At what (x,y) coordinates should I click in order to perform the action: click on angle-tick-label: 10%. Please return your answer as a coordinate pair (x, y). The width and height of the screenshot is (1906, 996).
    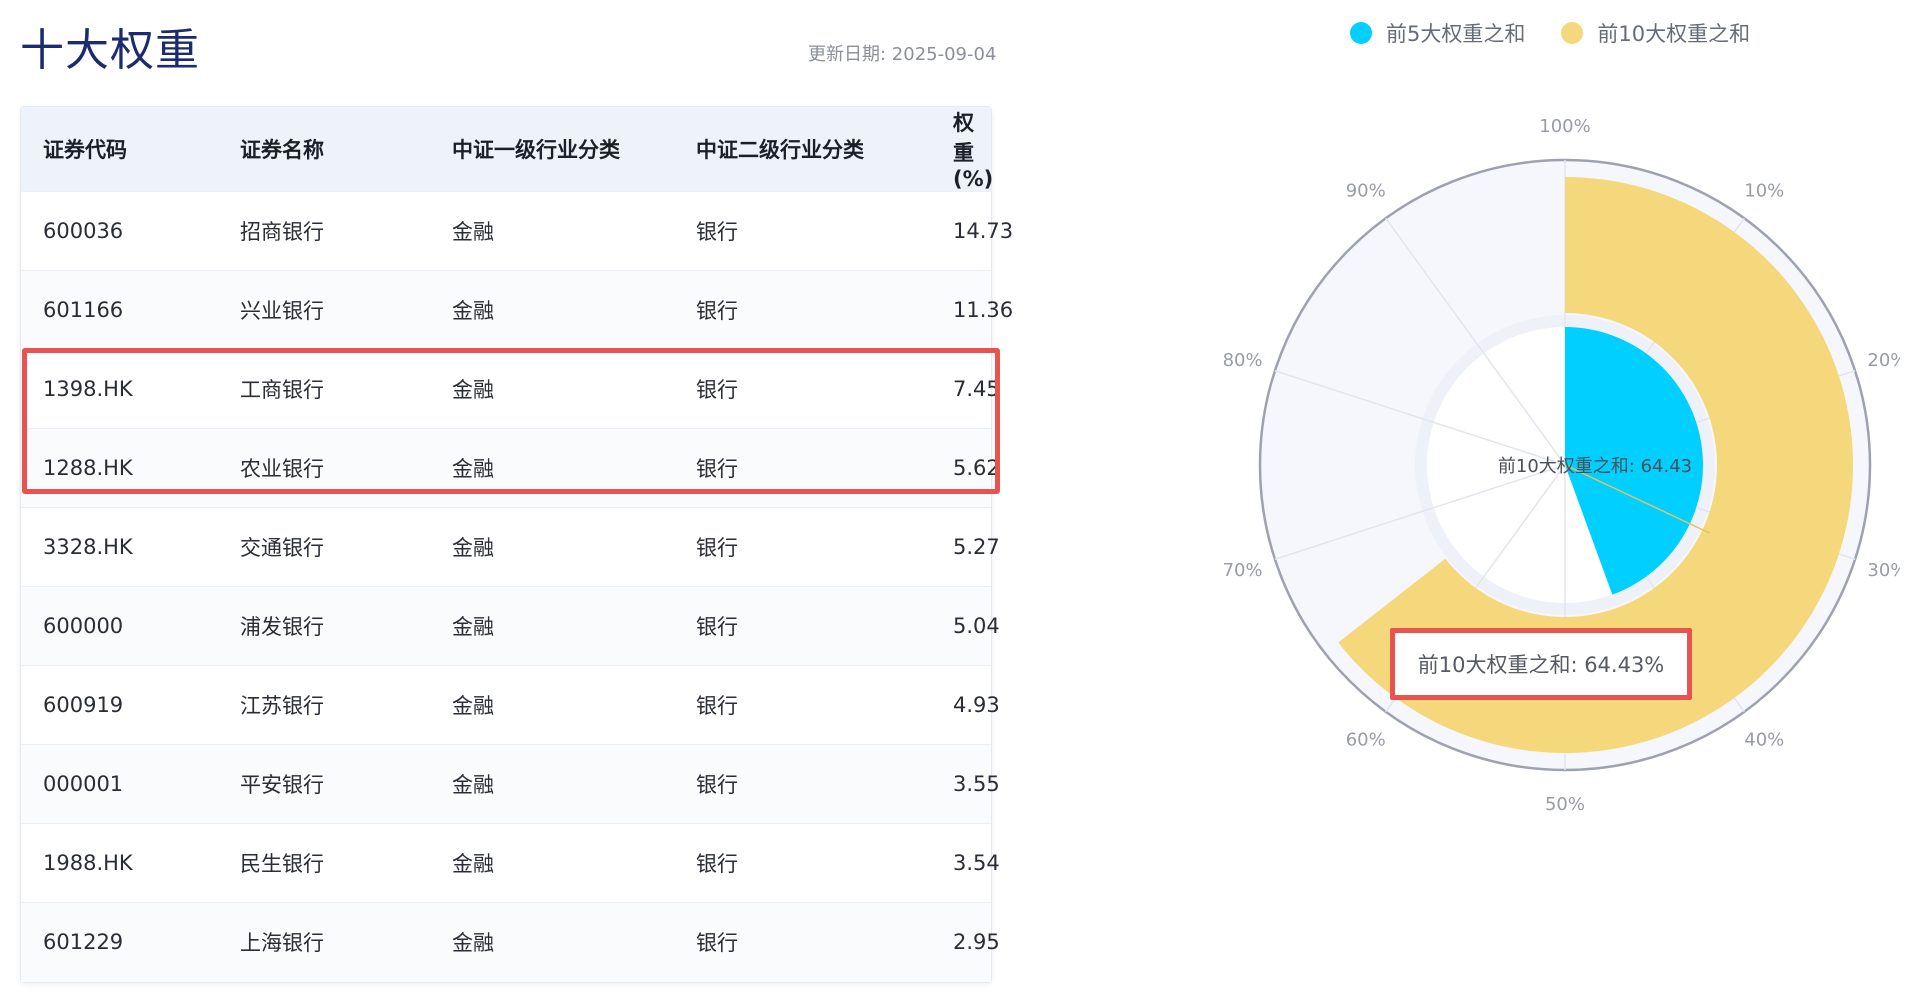
    Looking at the image, I should click on (1764, 191).